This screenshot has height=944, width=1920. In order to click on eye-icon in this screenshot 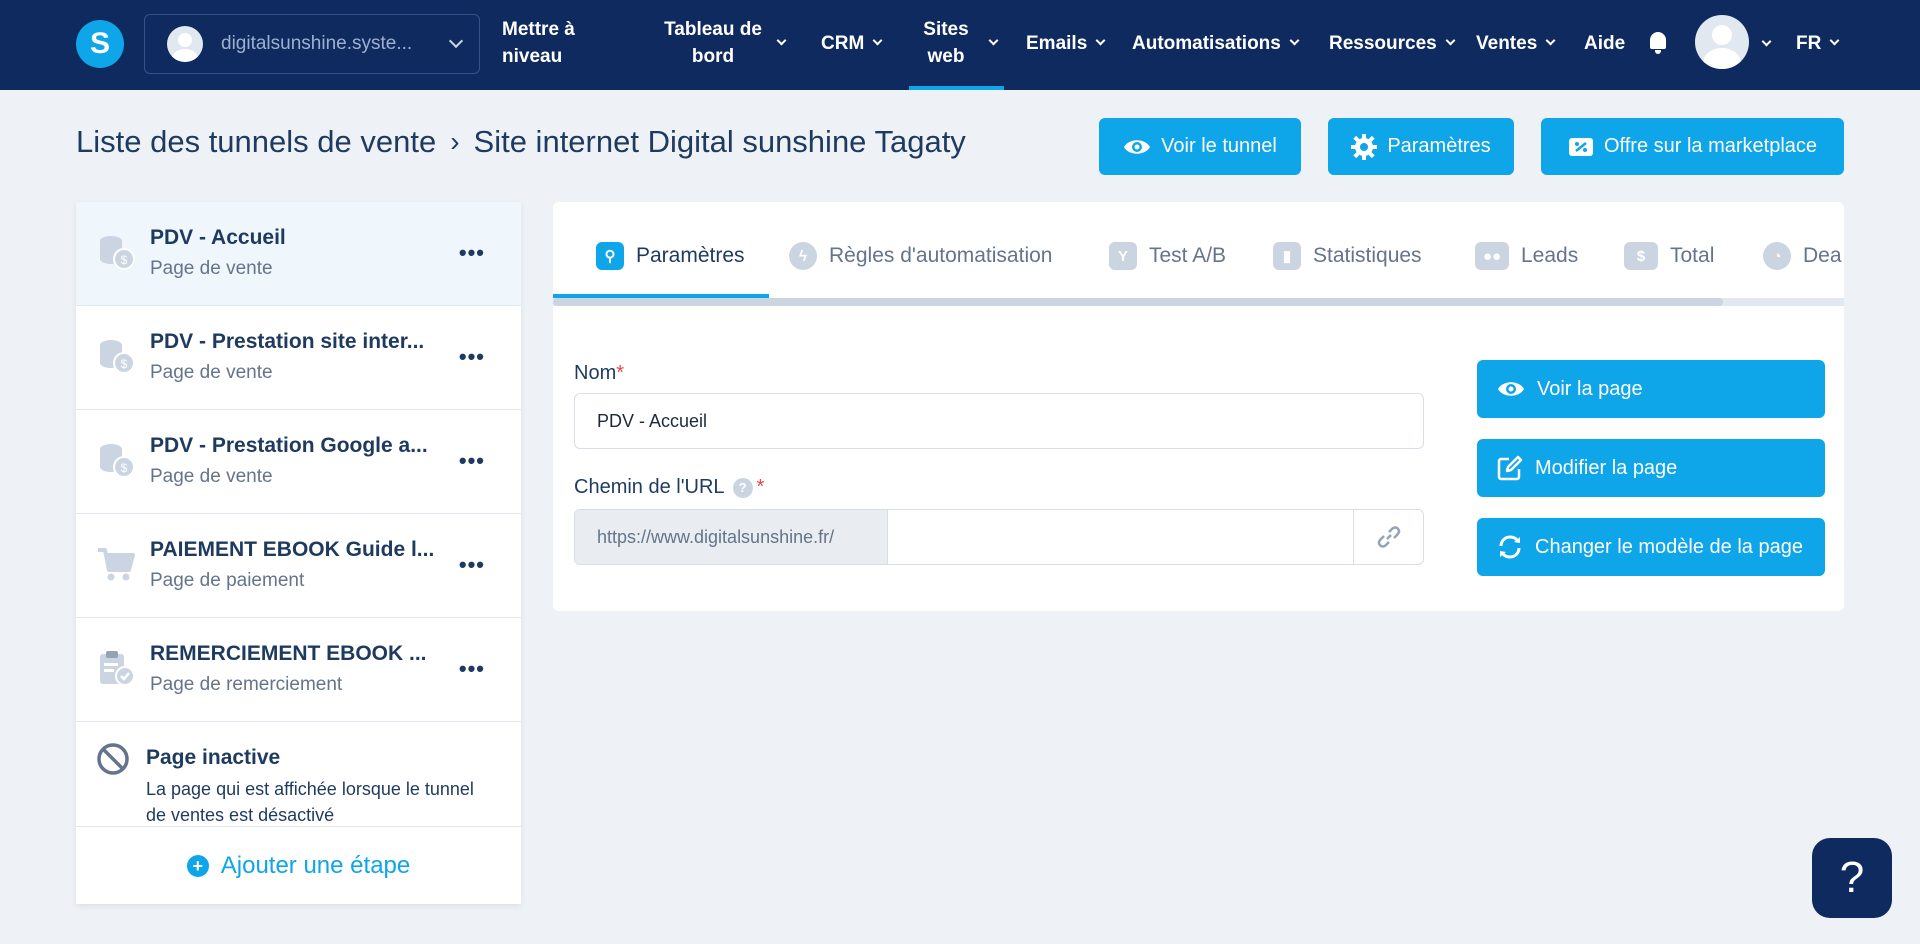, I will do `click(1137, 146)`.